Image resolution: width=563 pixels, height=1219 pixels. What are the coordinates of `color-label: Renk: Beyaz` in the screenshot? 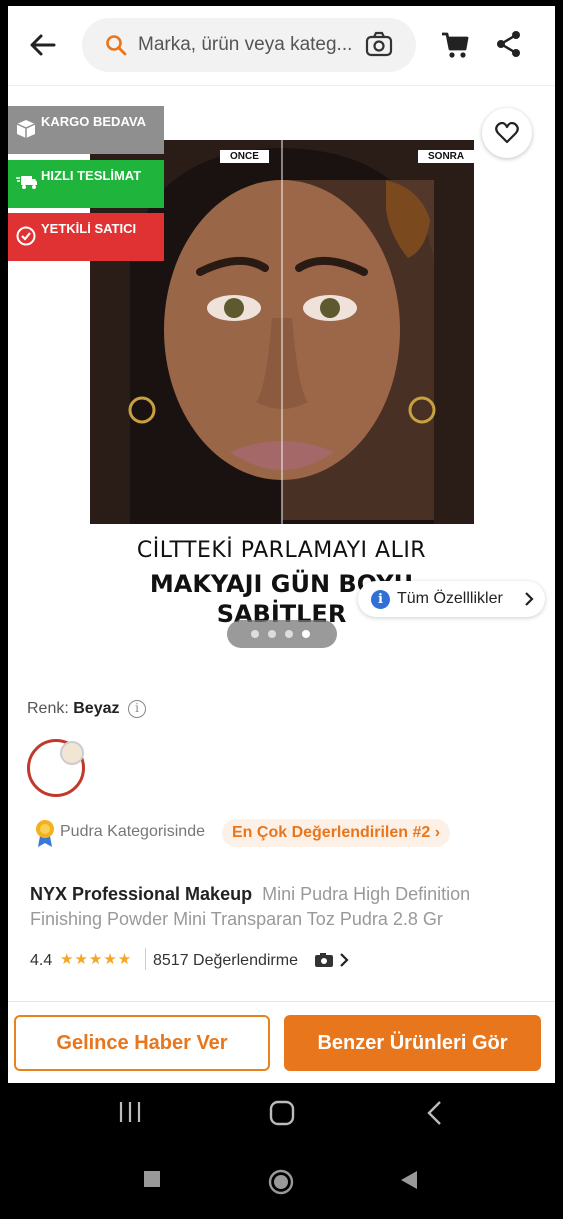 It's located at (73, 709).